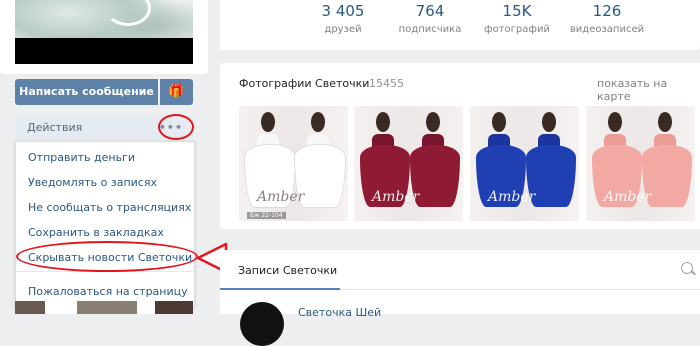 This screenshot has width=700, height=346. What do you see at coordinates (92, 182) in the screenshot?
I see `menu-item-notify-posts: Уведомлять о записях` at bounding box center [92, 182].